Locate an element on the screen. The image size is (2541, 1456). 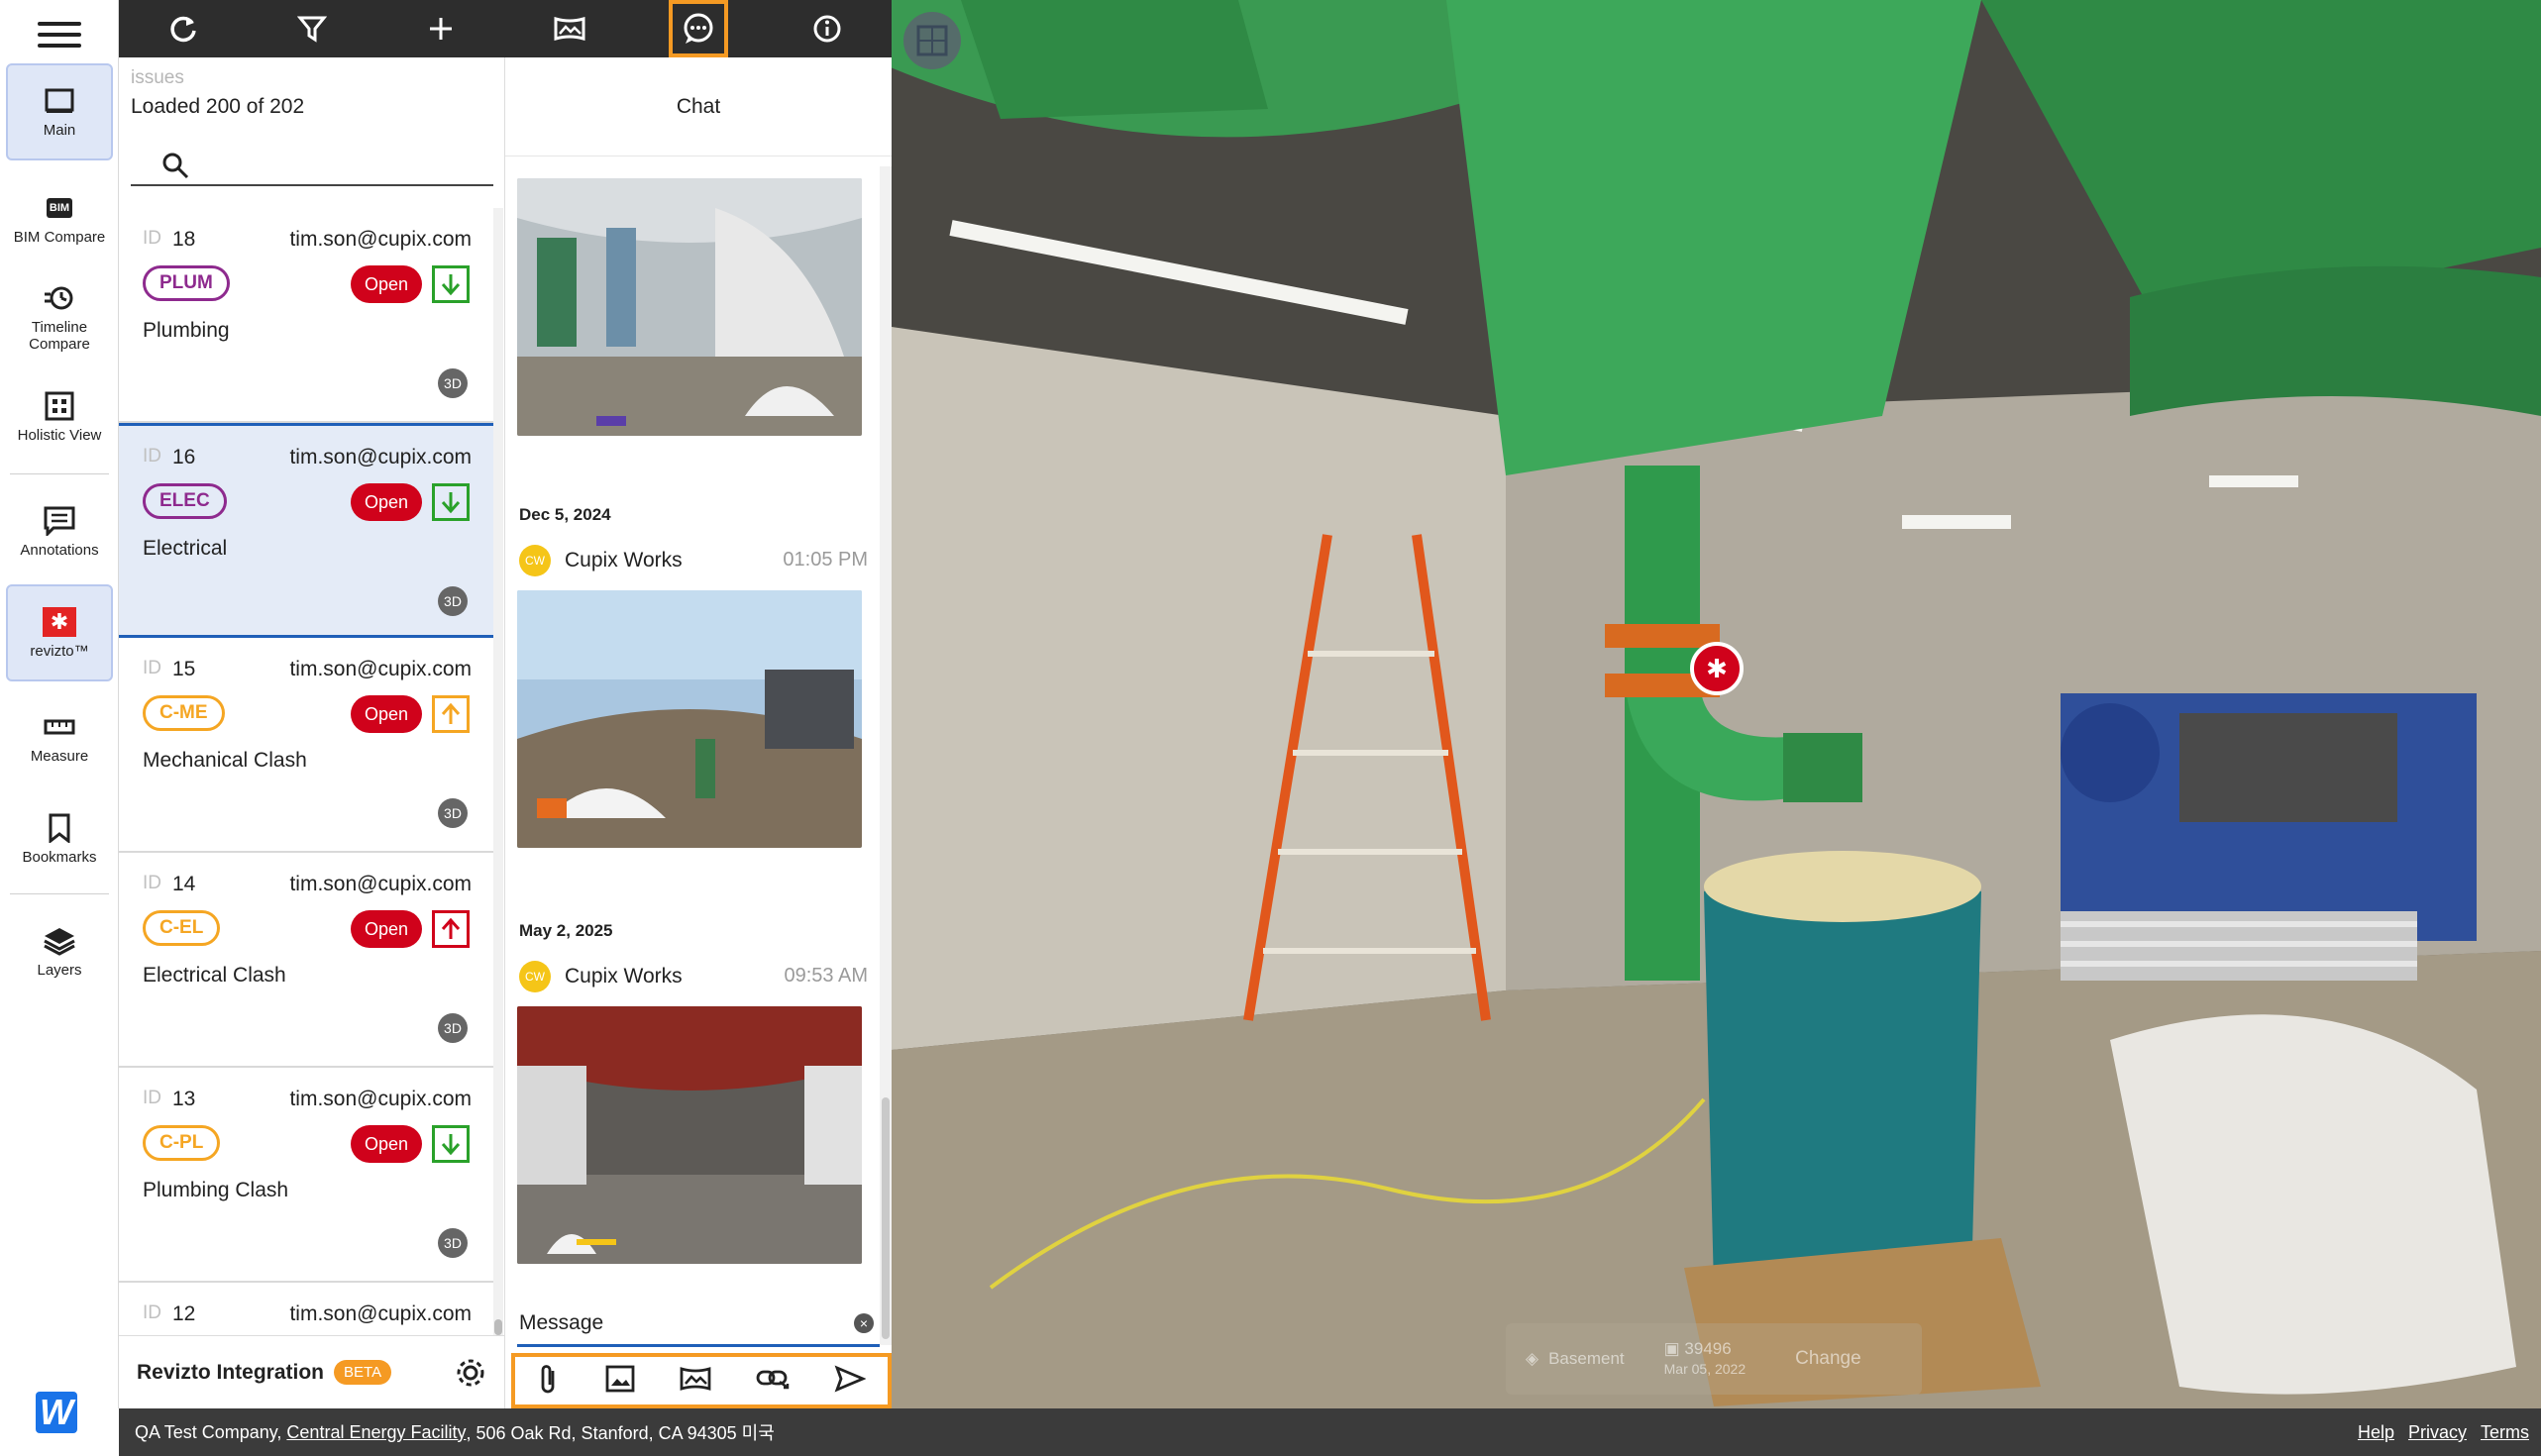
issue-title: Plumbing is located at coordinates (186, 330).